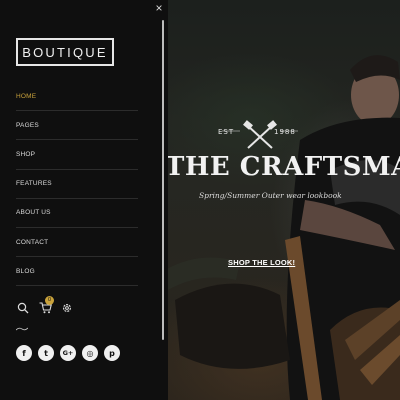 The width and height of the screenshot is (400, 400). What do you see at coordinates (261, 262) in the screenshot?
I see `shop-the-look-link: SHOP THE LOOK!` at bounding box center [261, 262].